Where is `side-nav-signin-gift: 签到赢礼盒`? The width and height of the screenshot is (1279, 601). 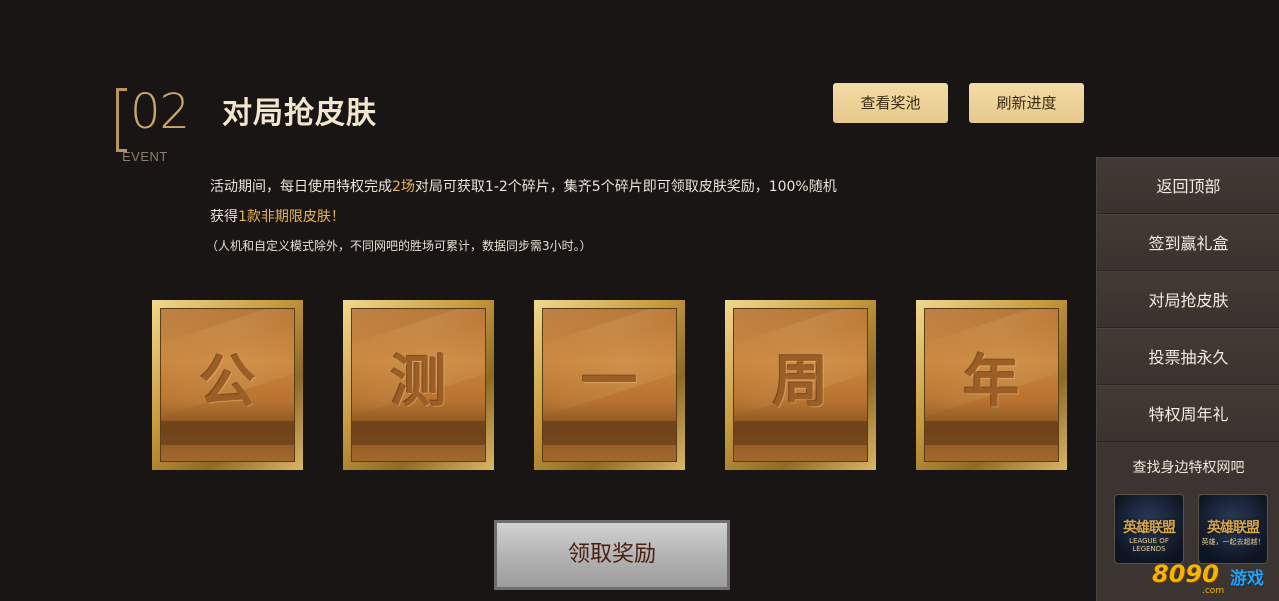
side-nav-signin-gift: 签到赢礼盒 is located at coordinates (1188, 242).